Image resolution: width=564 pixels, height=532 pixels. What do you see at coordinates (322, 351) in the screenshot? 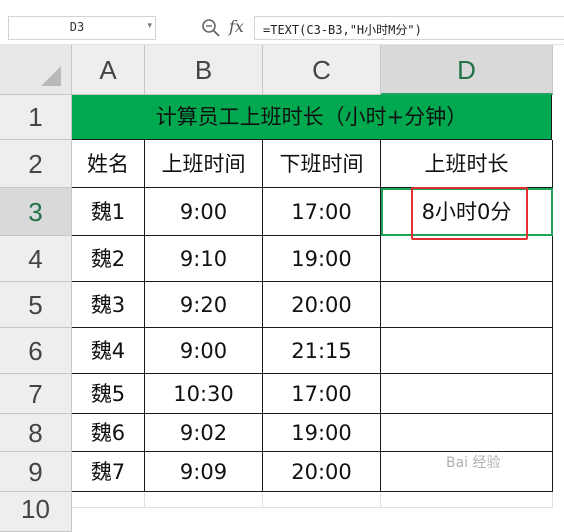
I see `cell-end-time: 21:15` at bounding box center [322, 351].